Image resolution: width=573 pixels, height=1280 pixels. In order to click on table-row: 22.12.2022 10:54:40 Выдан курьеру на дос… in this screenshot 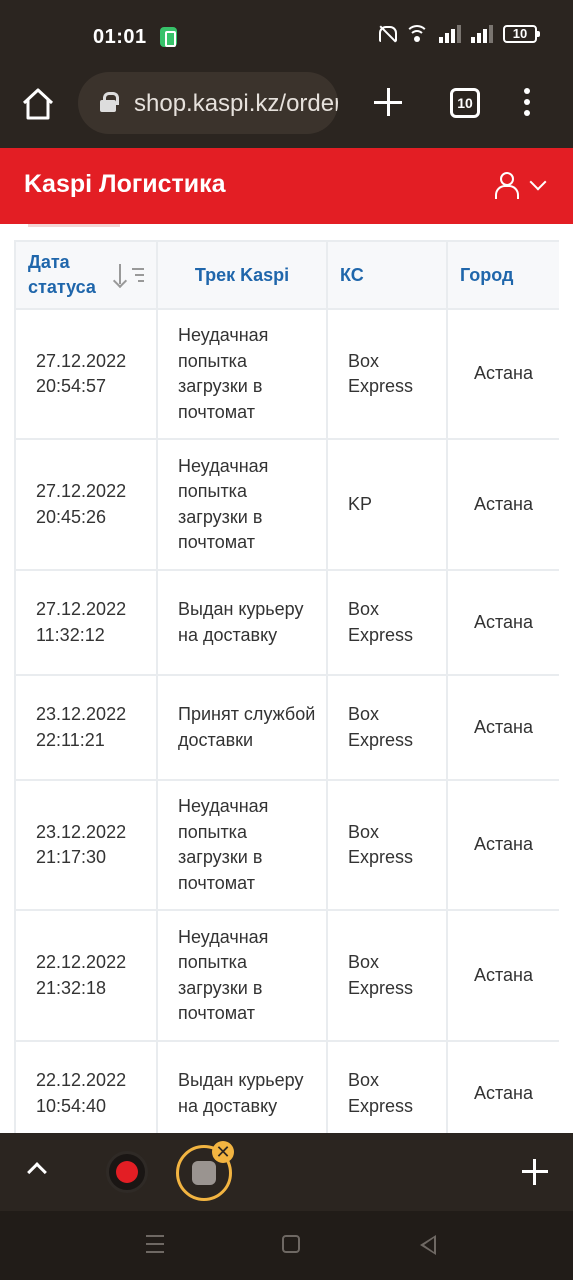, I will do `click(286, 1086)`.